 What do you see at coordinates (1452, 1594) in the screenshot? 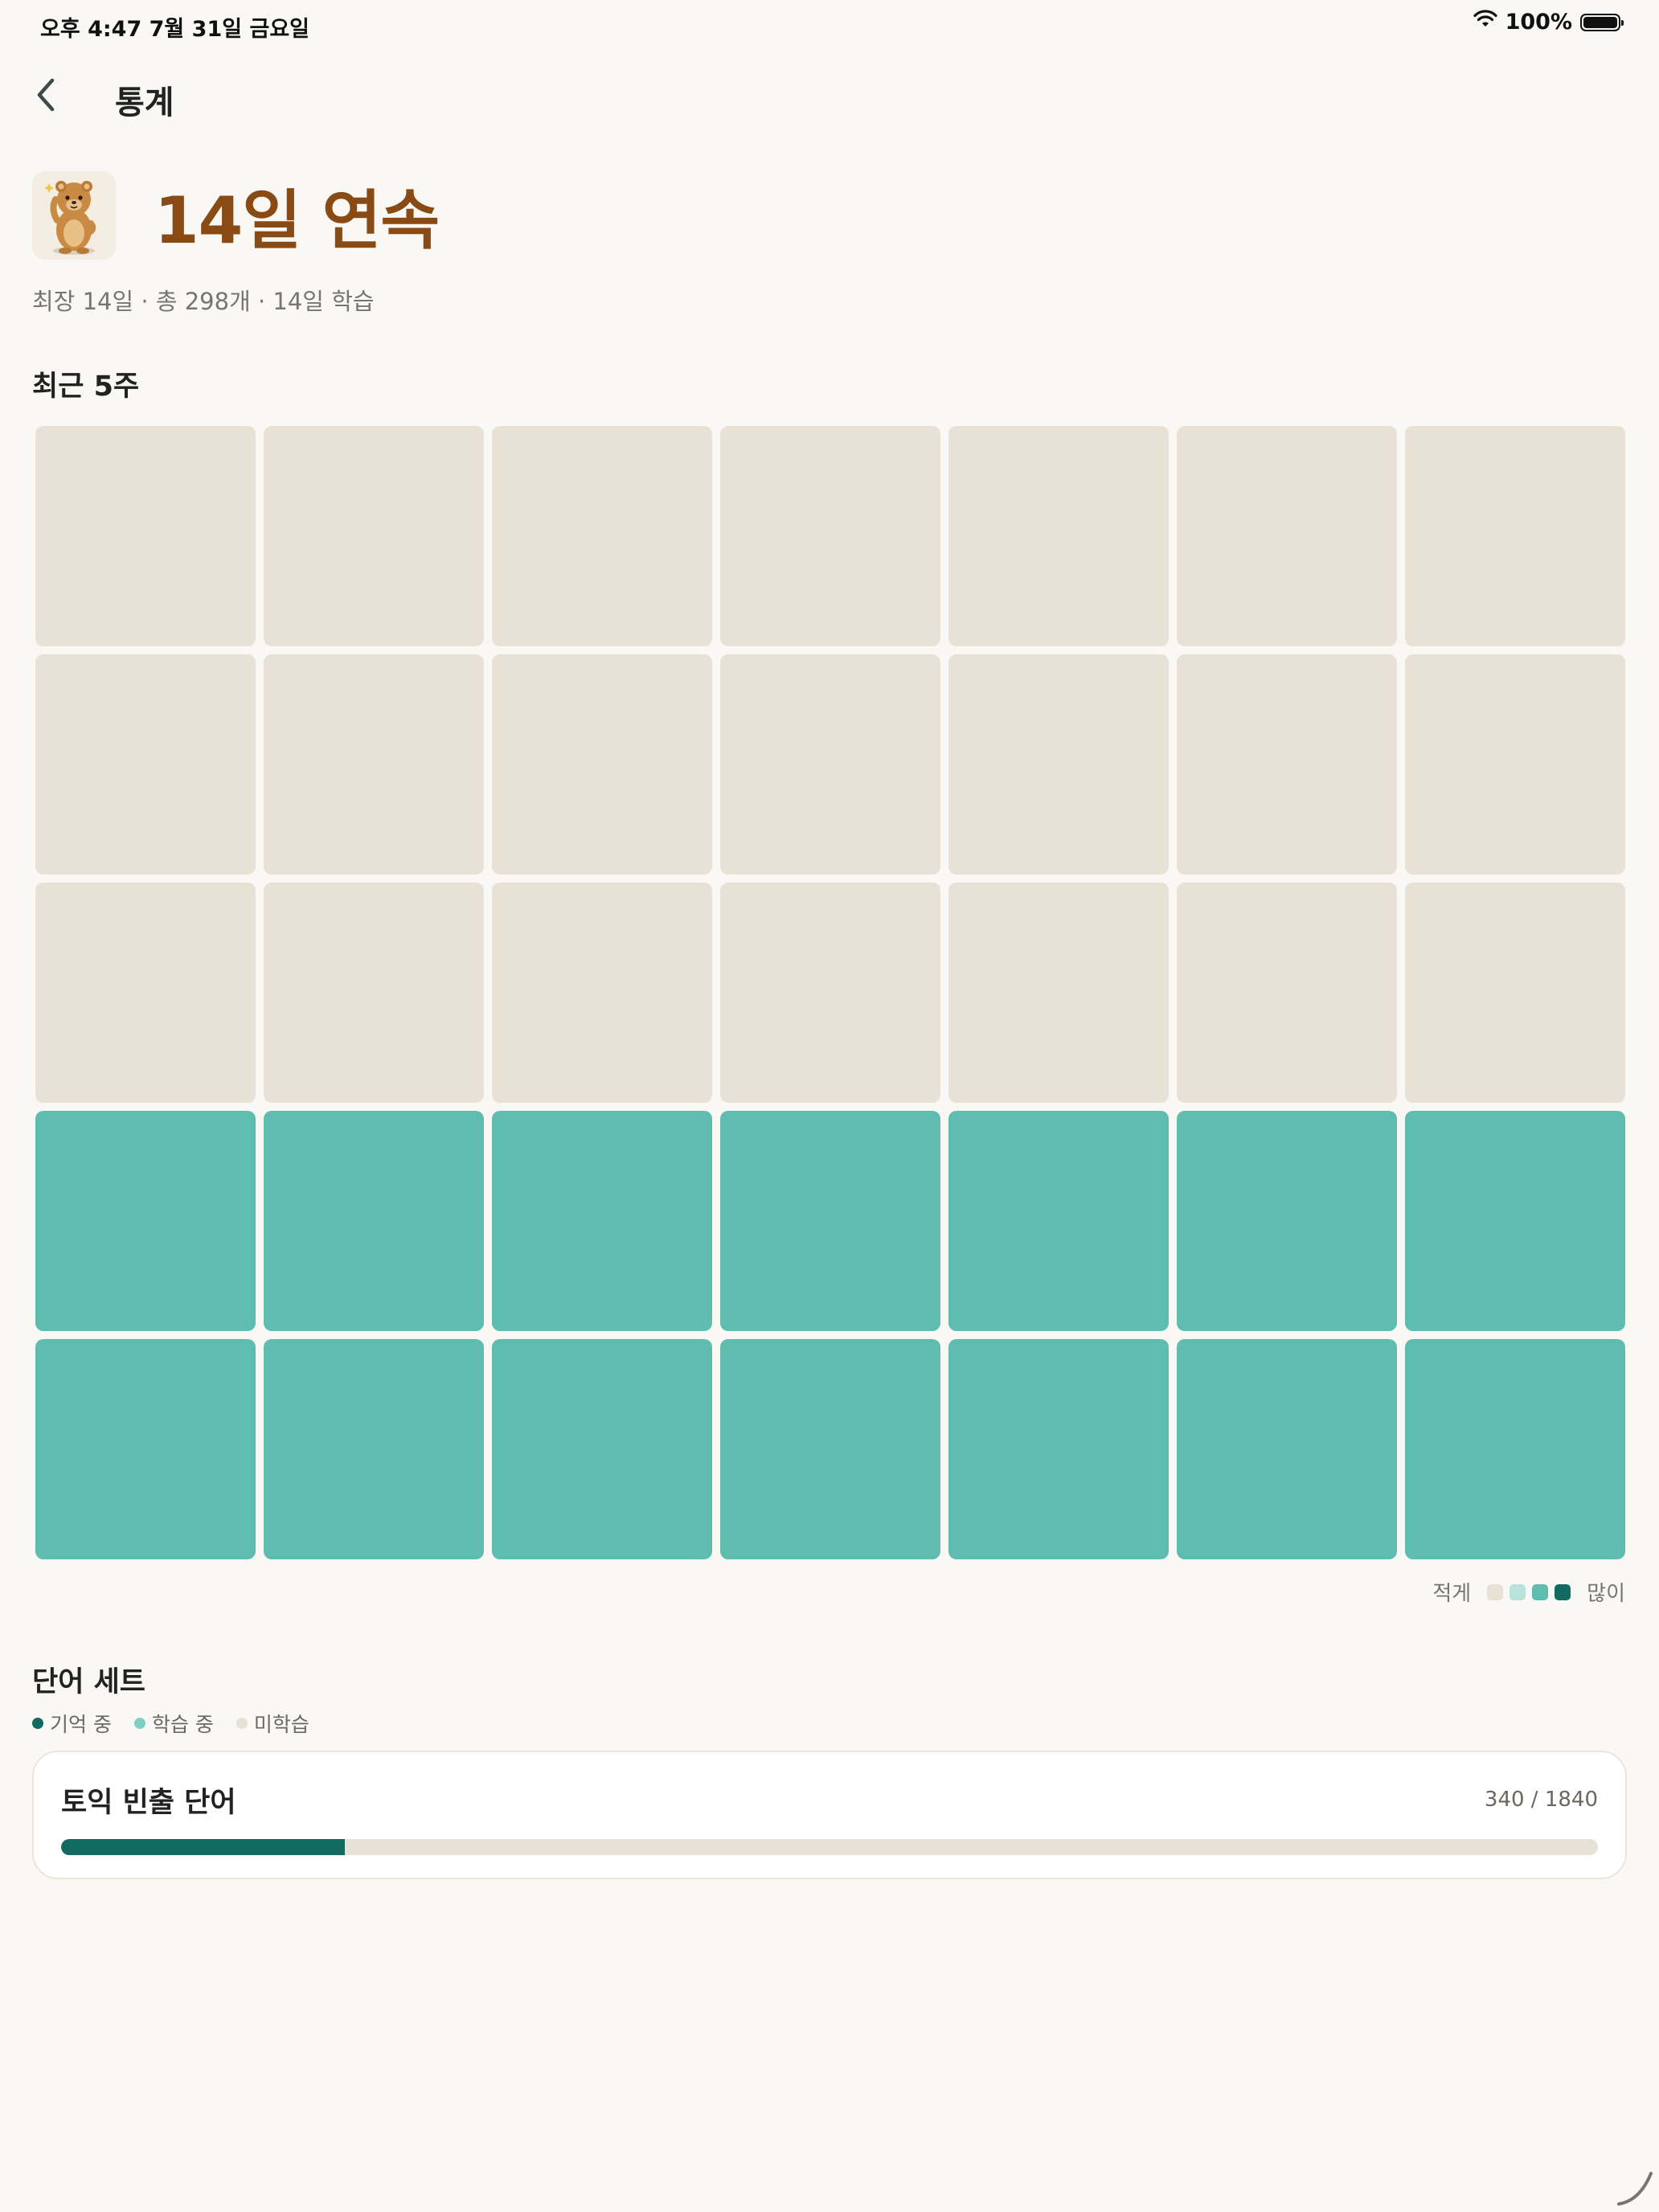
I see `legend-less-label: 적게` at bounding box center [1452, 1594].